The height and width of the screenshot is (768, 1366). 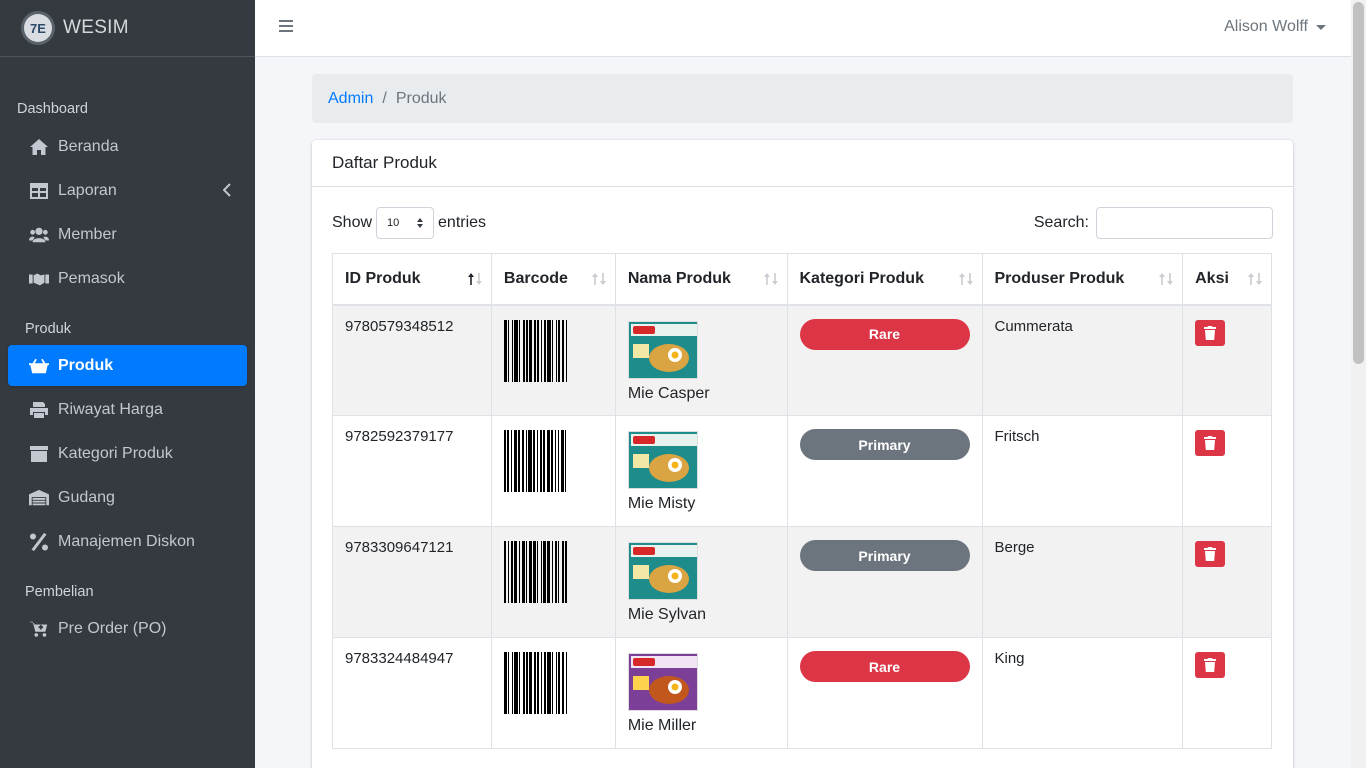 What do you see at coordinates (39, 542) in the screenshot?
I see `percent-icon` at bounding box center [39, 542].